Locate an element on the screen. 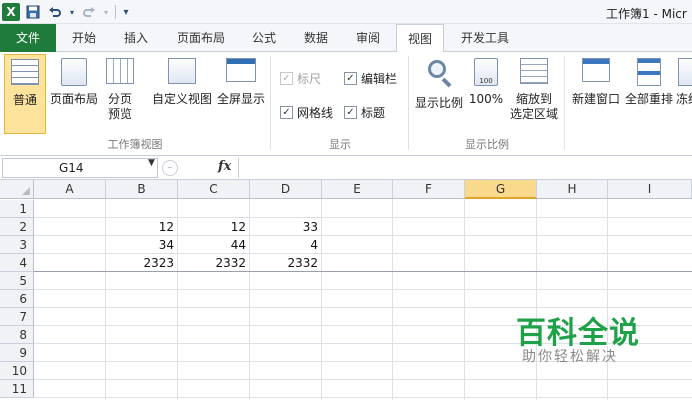 The height and width of the screenshot is (400, 692). cell-b4: 2323 is located at coordinates (141, 263).